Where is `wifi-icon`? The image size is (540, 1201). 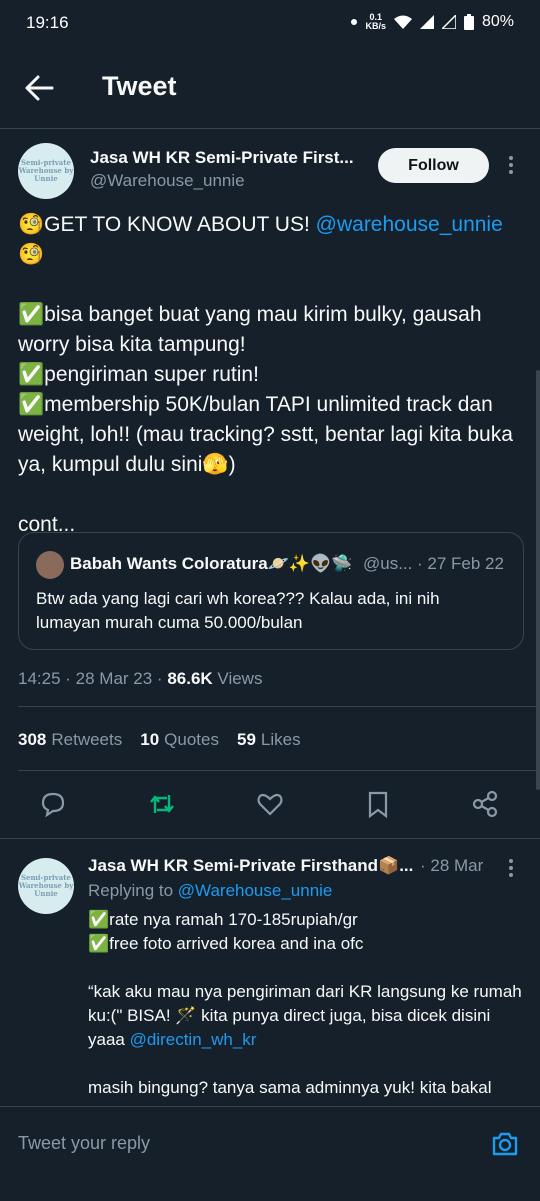 wifi-icon is located at coordinates (402, 22).